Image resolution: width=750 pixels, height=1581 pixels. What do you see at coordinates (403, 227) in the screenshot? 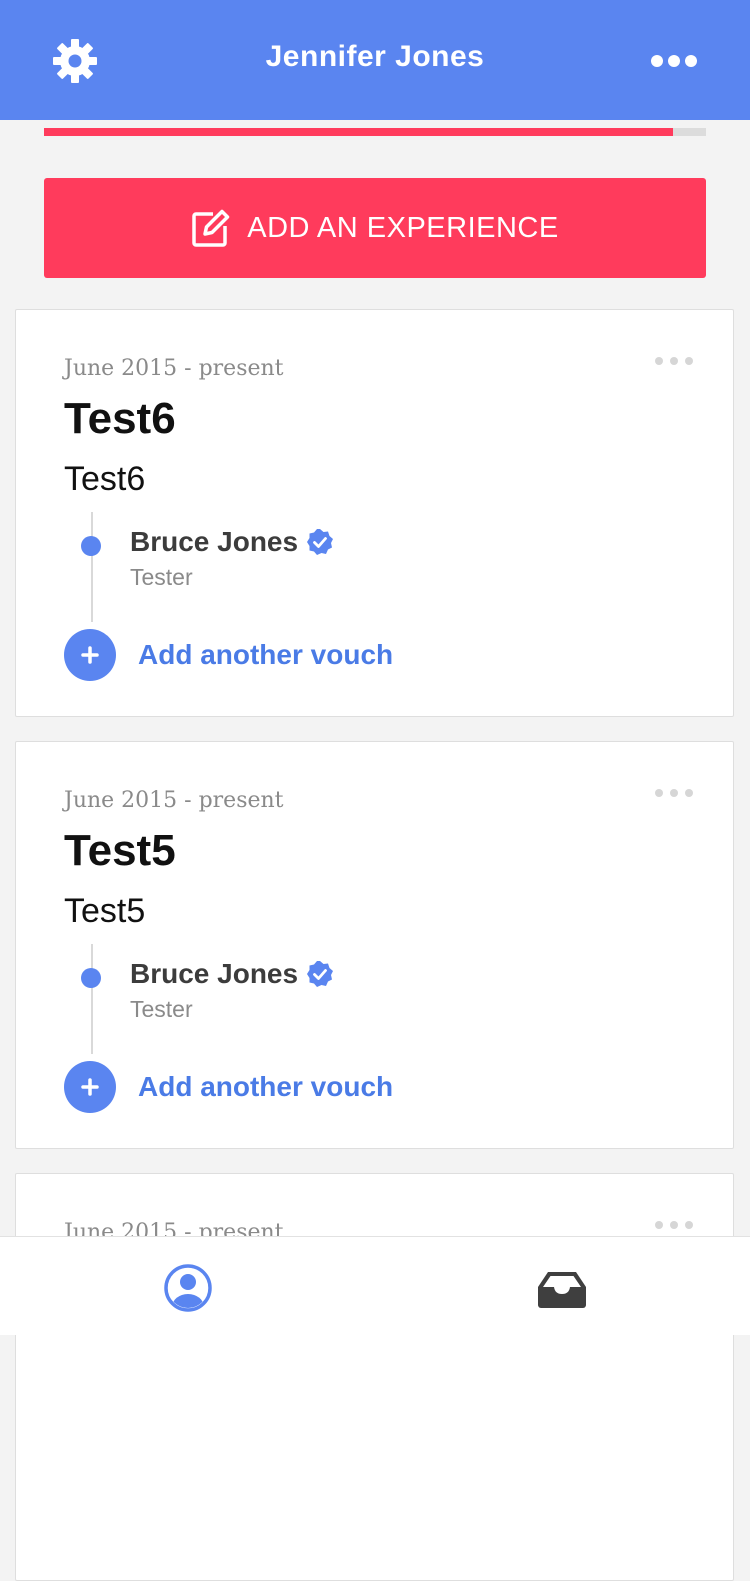
I see `add-experience-label: ADD AN EXPERIENCE` at bounding box center [403, 227].